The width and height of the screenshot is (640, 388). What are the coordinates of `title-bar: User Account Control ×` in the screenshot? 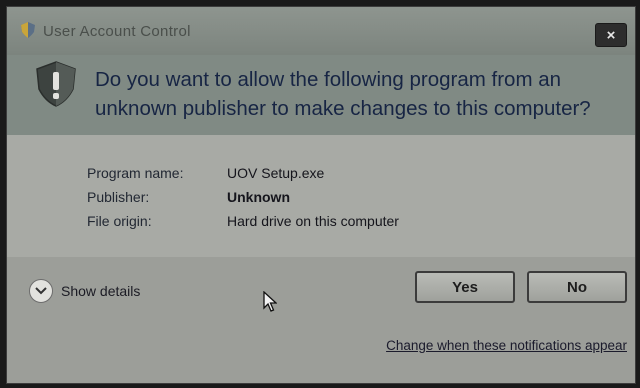 It's located at (321, 31).